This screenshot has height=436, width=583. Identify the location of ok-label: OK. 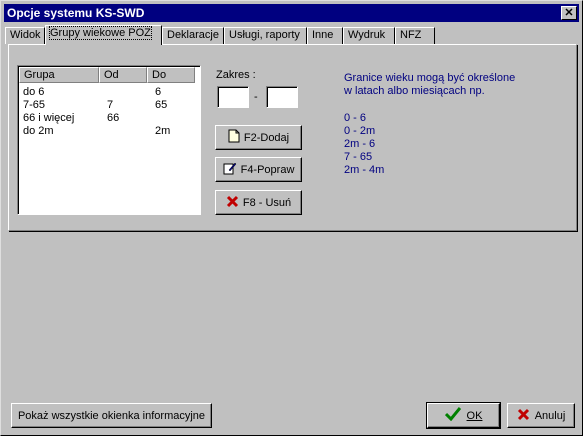
(474, 415).